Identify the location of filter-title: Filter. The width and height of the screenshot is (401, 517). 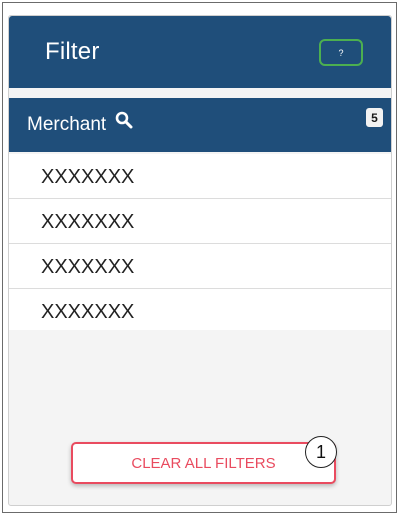
(72, 51).